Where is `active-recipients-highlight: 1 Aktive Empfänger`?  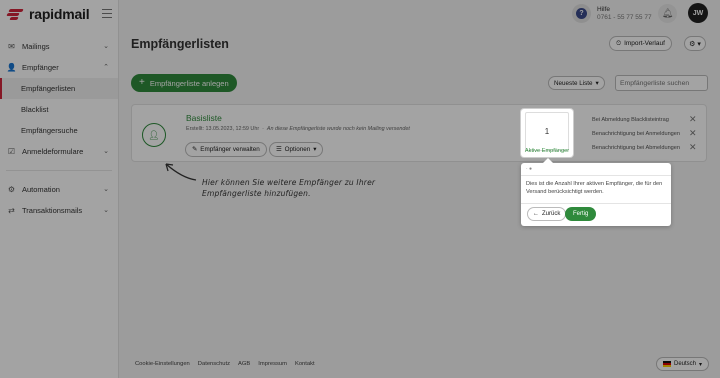
active-recipients-highlight: 1 Aktive Empfänger is located at coordinates (547, 133).